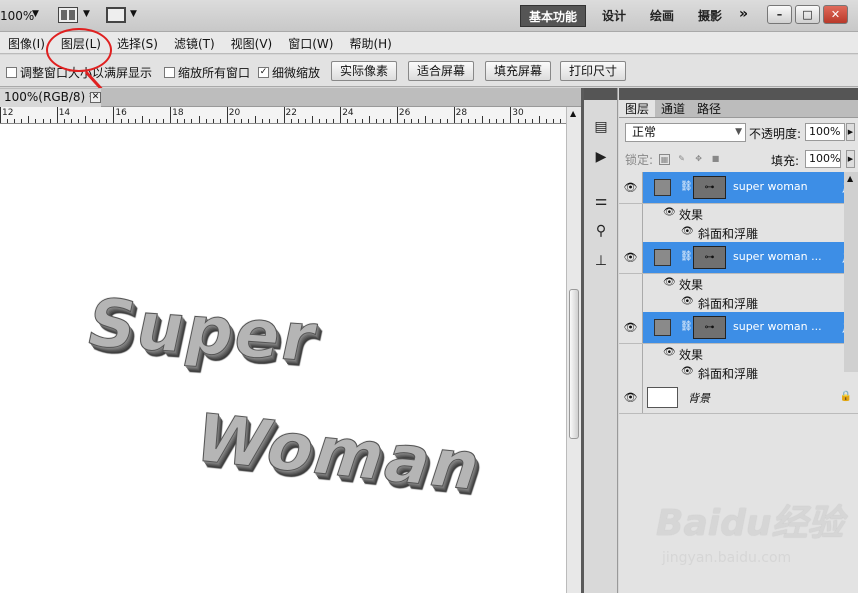 Image resolution: width=858 pixels, height=593 pixels. What do you see at coordinates (851, 272) in the screenshot?
I see `layers-scrollbar: ▲` at bounding box center [851, 272].